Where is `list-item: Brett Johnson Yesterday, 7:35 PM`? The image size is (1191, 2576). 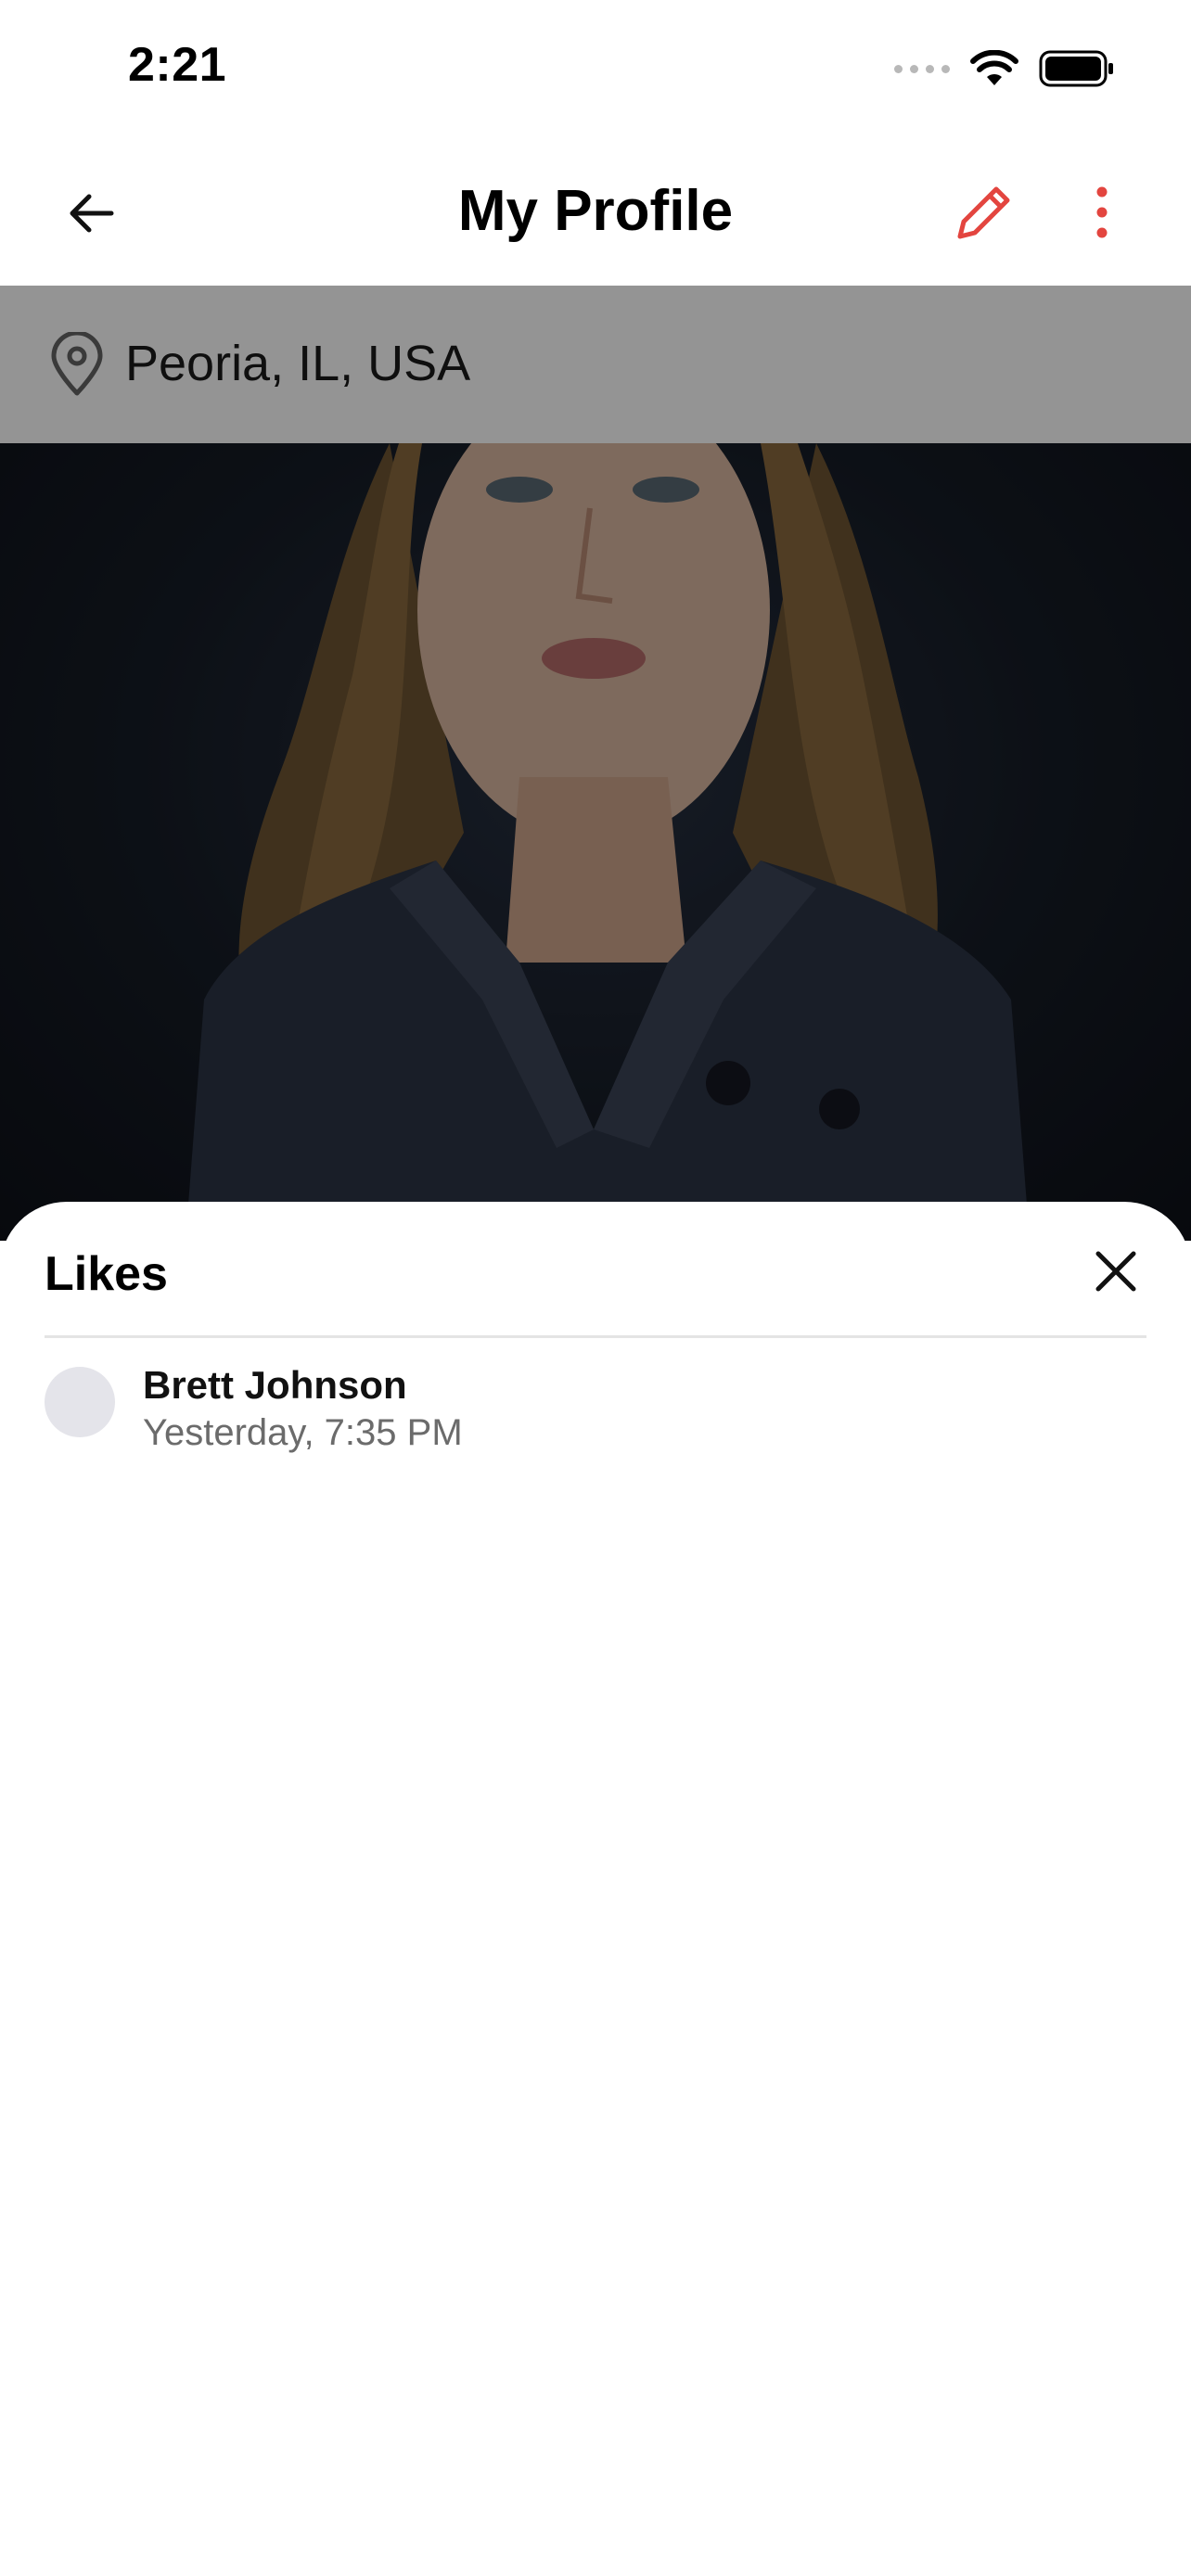 list-item: Brett Johnson Yesterday, 7:35 PM is located at coordinates (595, 1410).